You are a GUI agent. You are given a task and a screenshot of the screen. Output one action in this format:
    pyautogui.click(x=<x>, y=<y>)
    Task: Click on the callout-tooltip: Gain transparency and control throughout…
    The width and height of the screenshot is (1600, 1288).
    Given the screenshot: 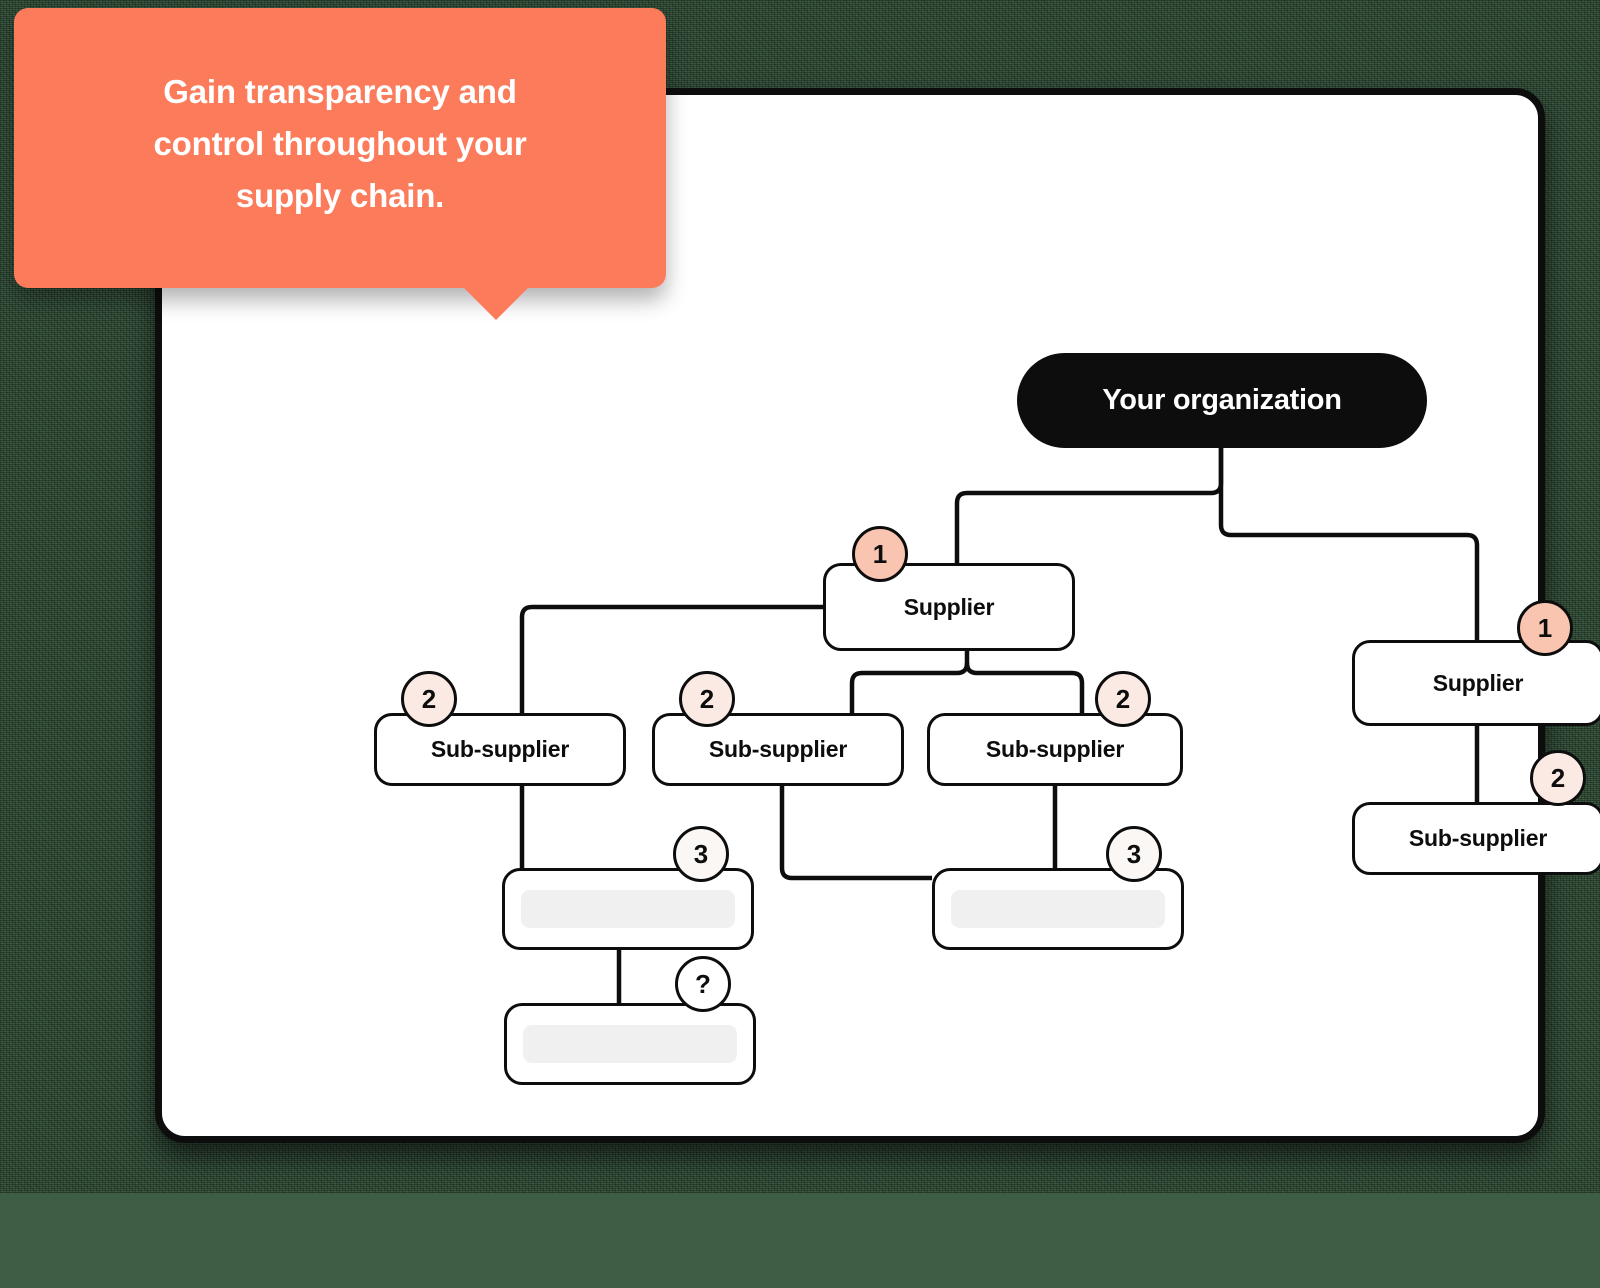 What is the action you would take?
    pyautogui.click(x=340, y=148)
    